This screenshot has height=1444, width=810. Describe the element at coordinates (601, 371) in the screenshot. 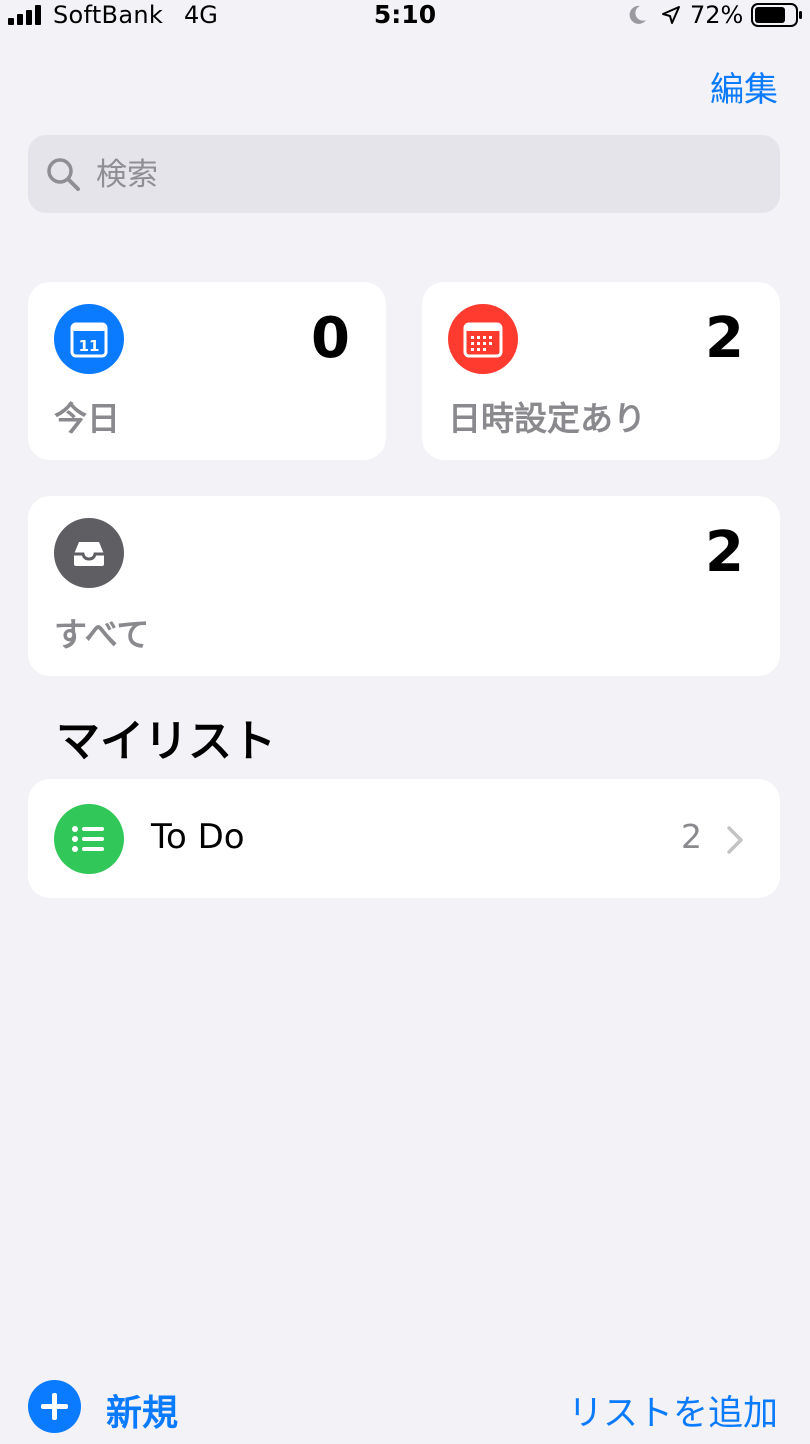

I see `scheduled-card: 2 日時設定あり` at that location.